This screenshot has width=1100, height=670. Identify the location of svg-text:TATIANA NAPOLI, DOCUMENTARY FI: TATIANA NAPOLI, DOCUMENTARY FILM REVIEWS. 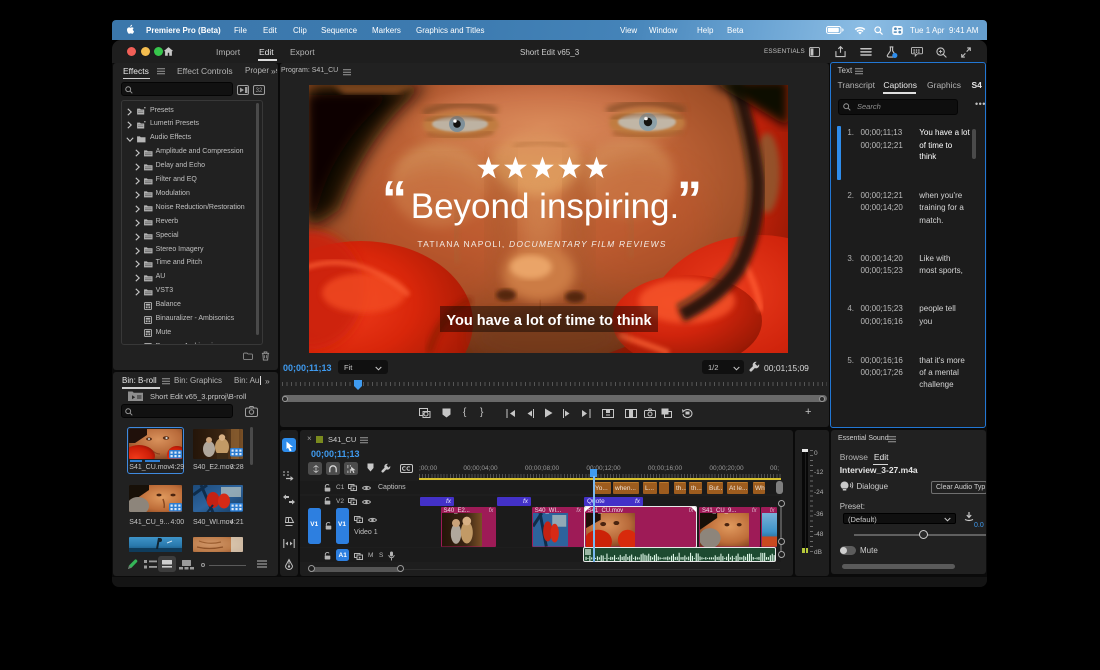
(541, 244).